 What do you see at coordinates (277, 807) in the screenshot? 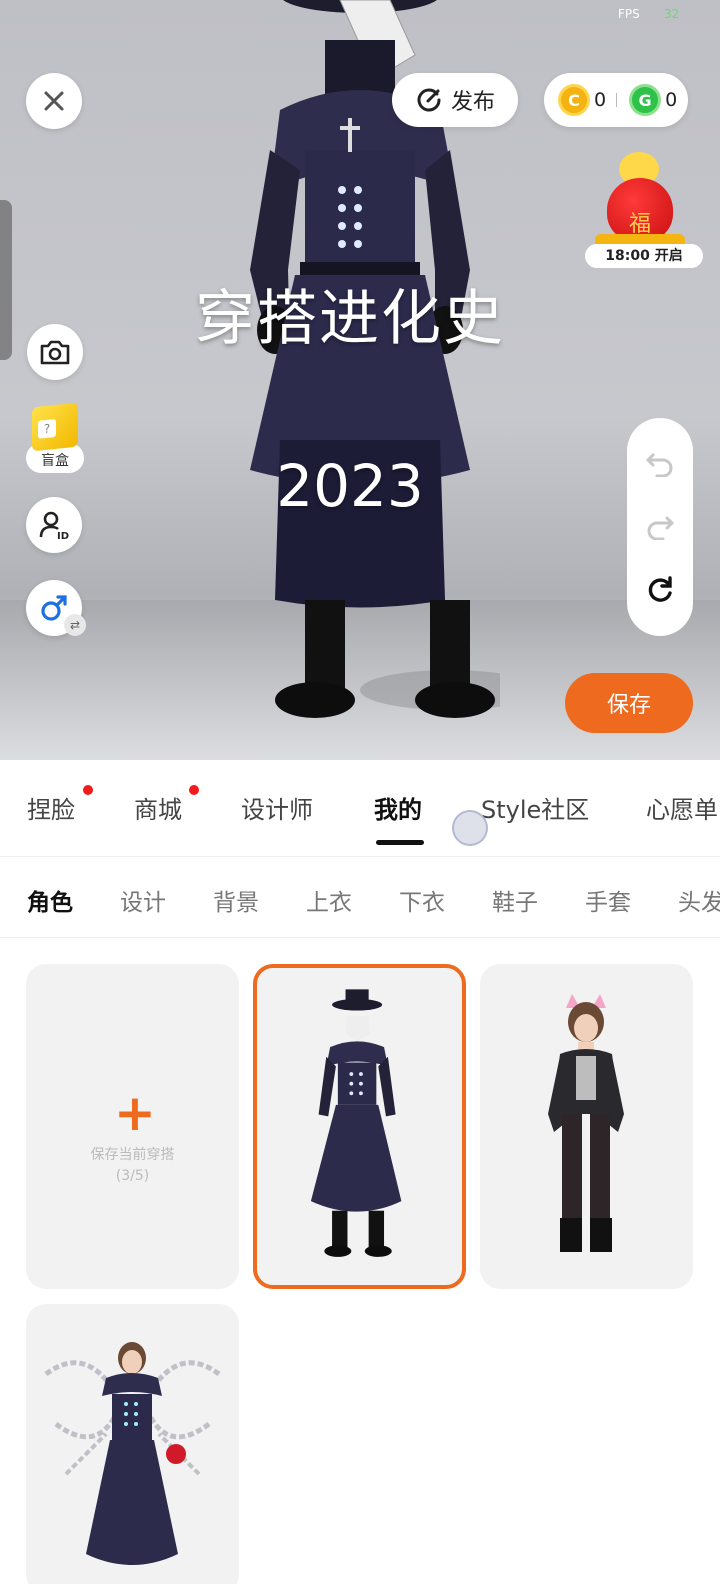
I see `tab-designer: 设计师` at bounding box center [277, 807].